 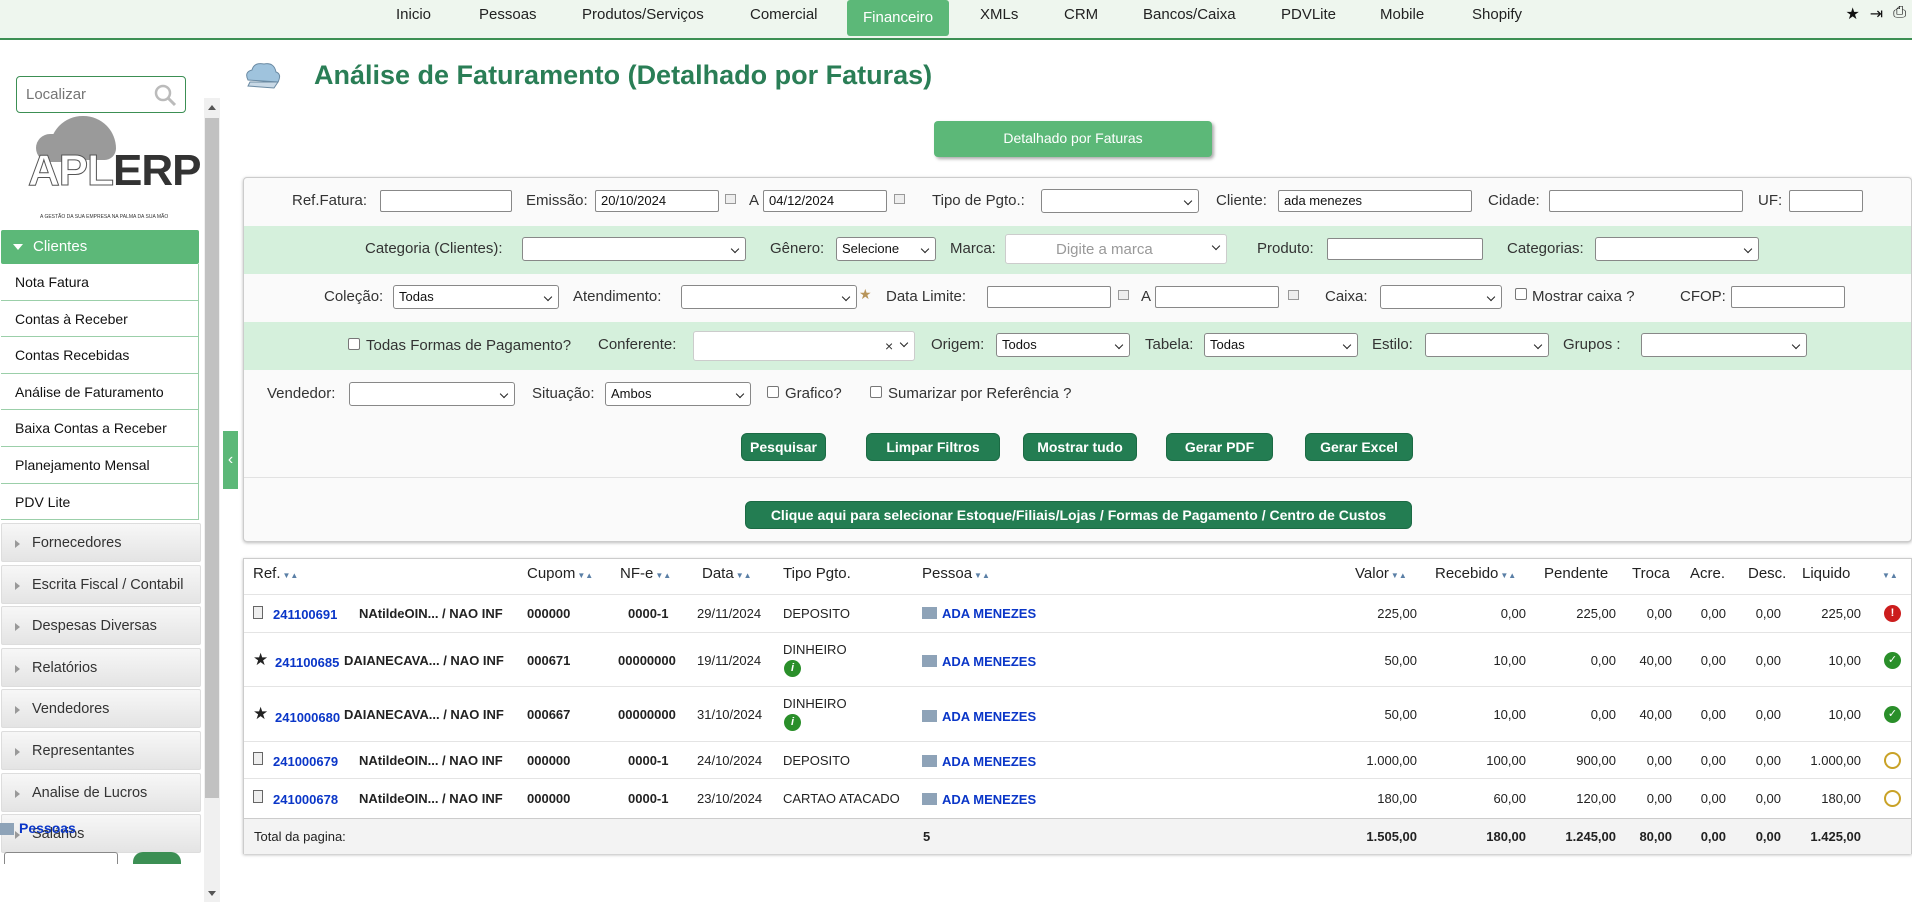 I want to click on sidebar-item-analise-faturamento: Análise de Faturamento, so click(x=100, y=392).